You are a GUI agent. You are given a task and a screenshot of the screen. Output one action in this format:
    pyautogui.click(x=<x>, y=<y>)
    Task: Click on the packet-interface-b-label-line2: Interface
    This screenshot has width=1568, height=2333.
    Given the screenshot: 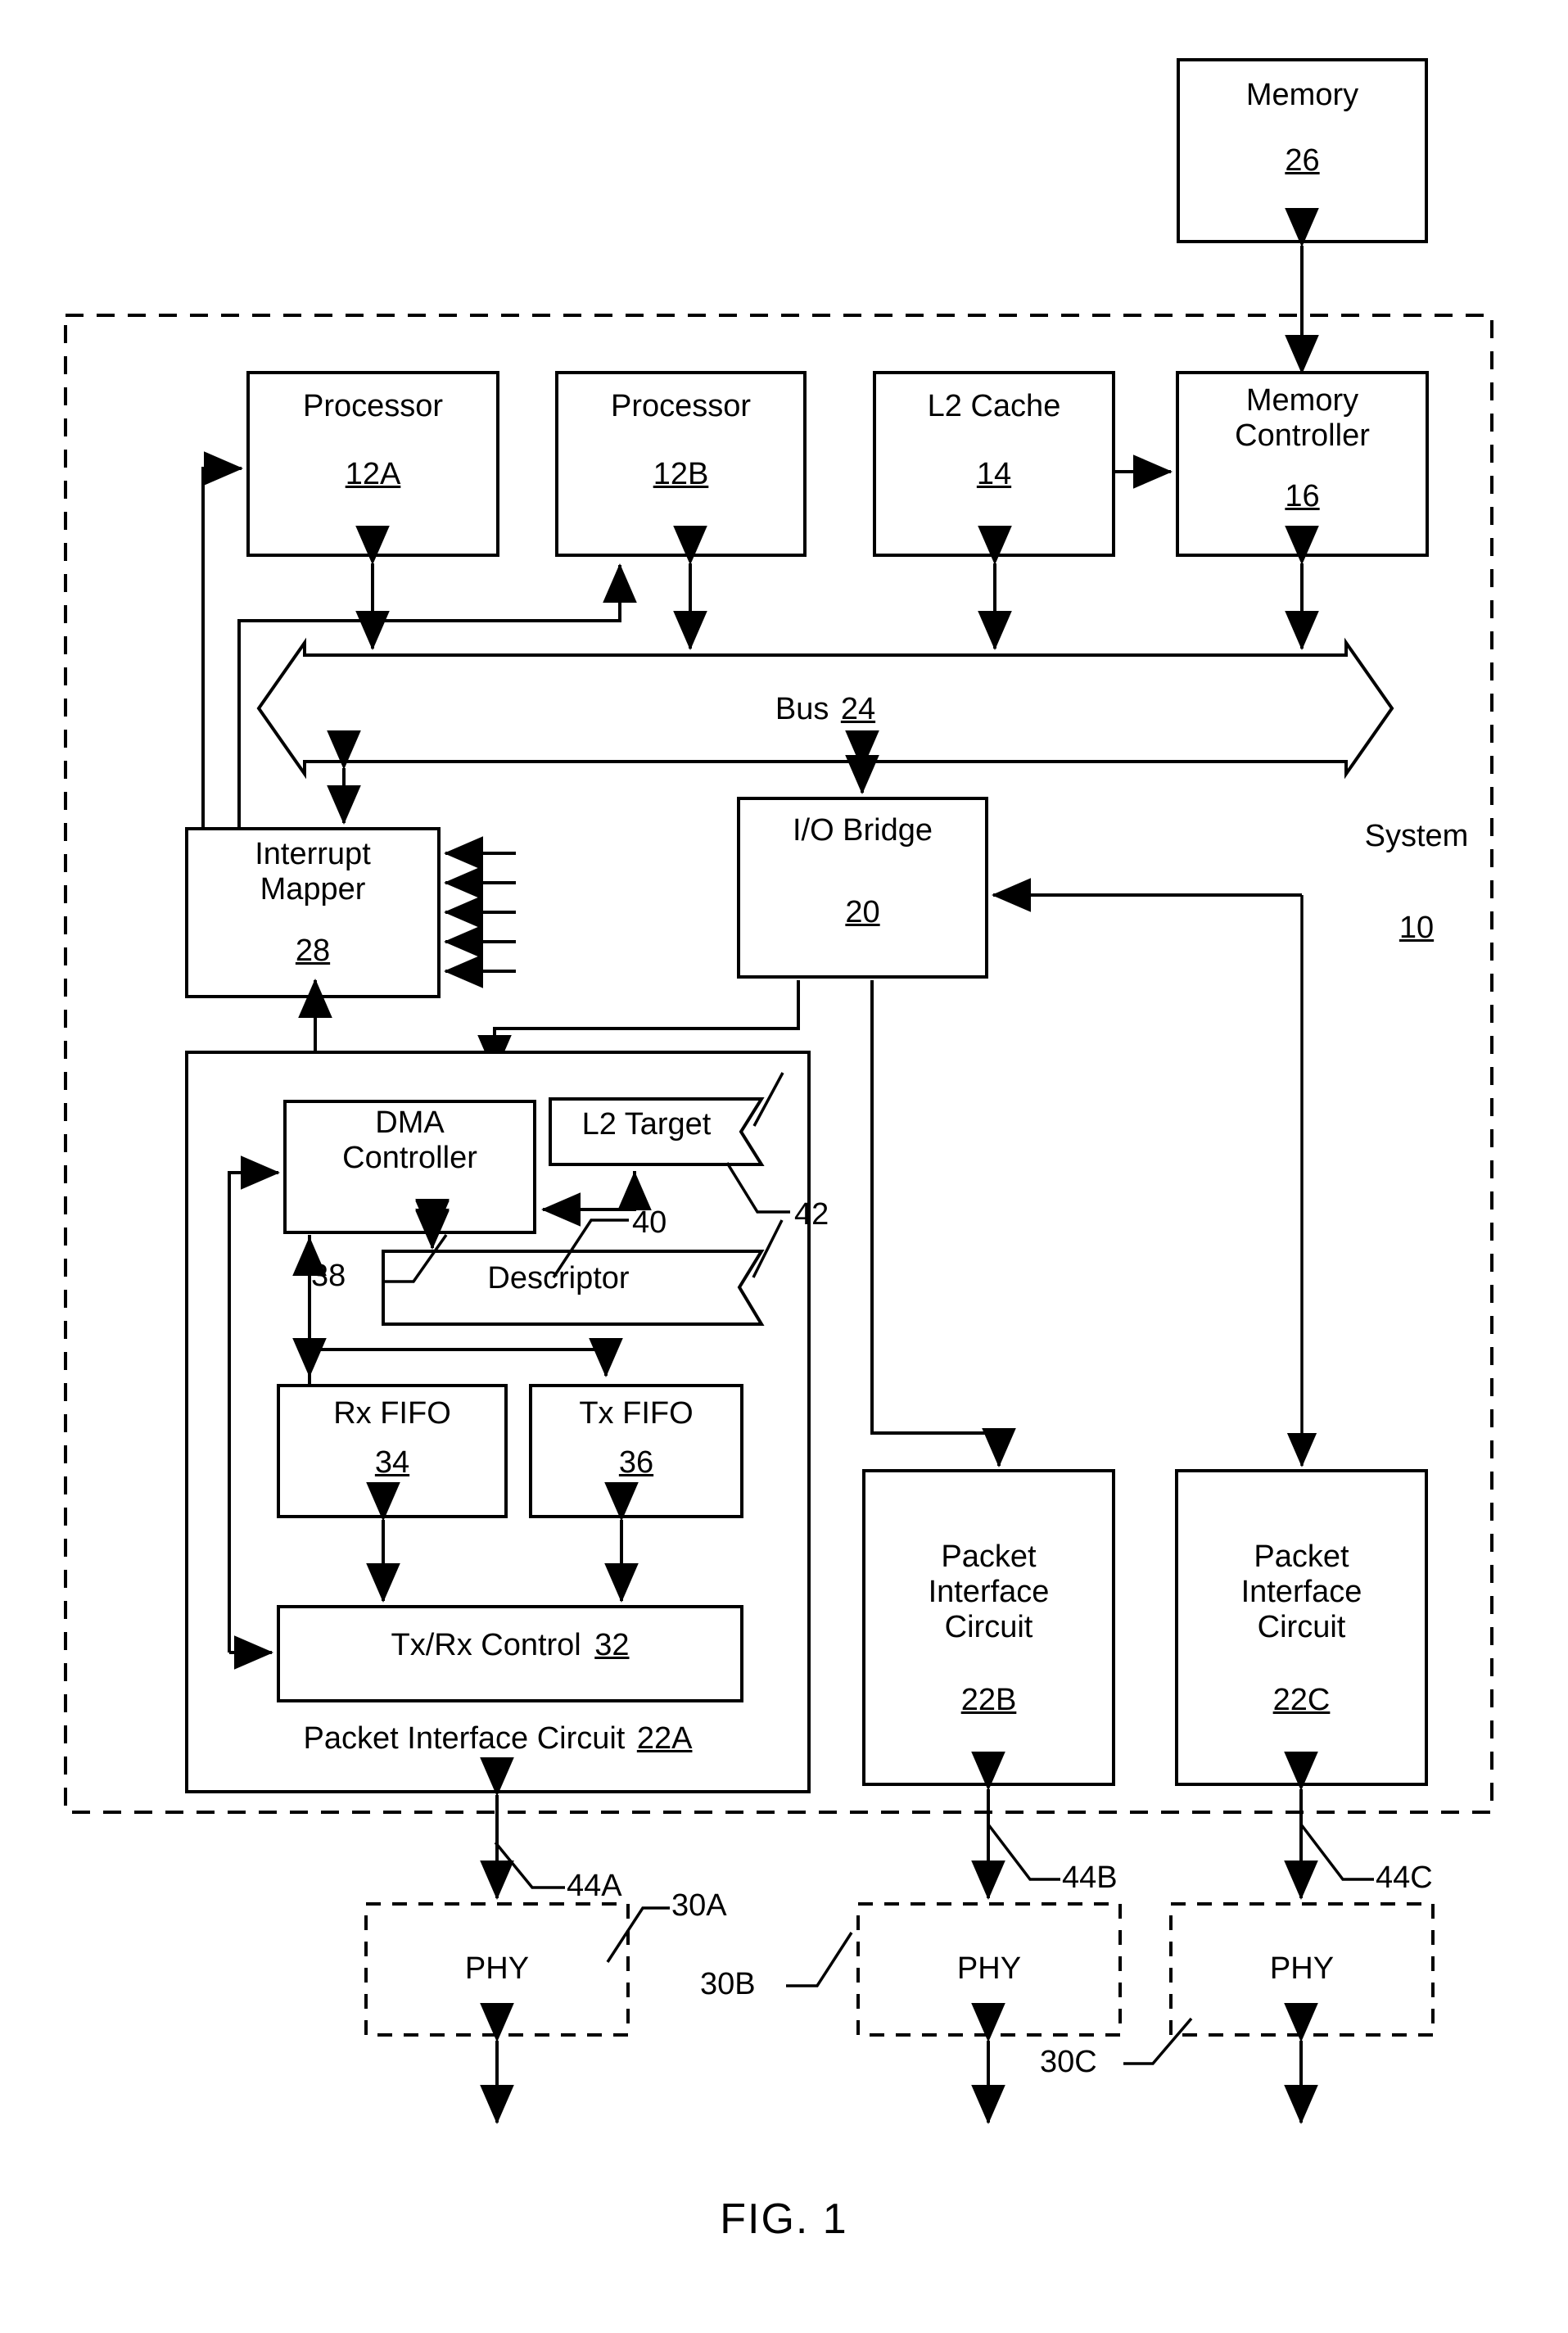 What is the action you would take?
    pyautogui.click(x=989, y=1592)
    